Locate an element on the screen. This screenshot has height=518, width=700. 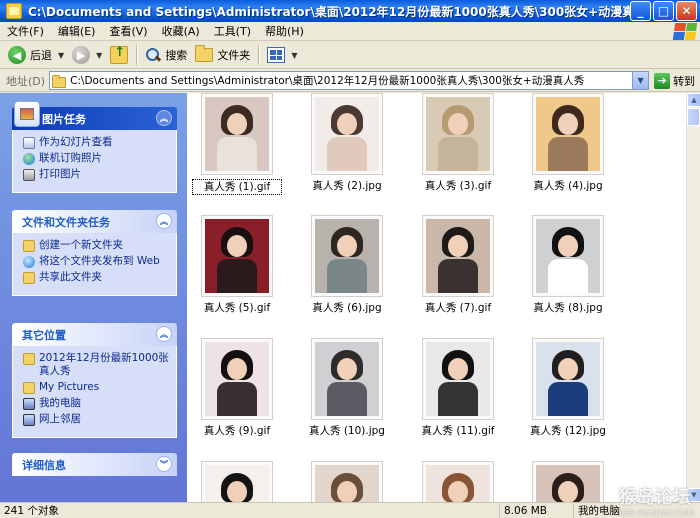
address-dropdown-icon: ▼ is located at coordinates (640, 80).